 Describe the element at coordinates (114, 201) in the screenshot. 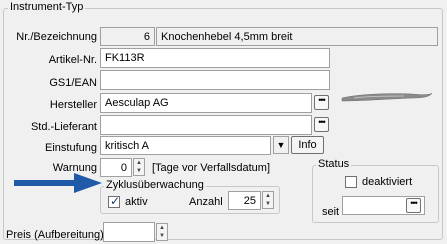

I see `aktiv-checkbox` at that location.